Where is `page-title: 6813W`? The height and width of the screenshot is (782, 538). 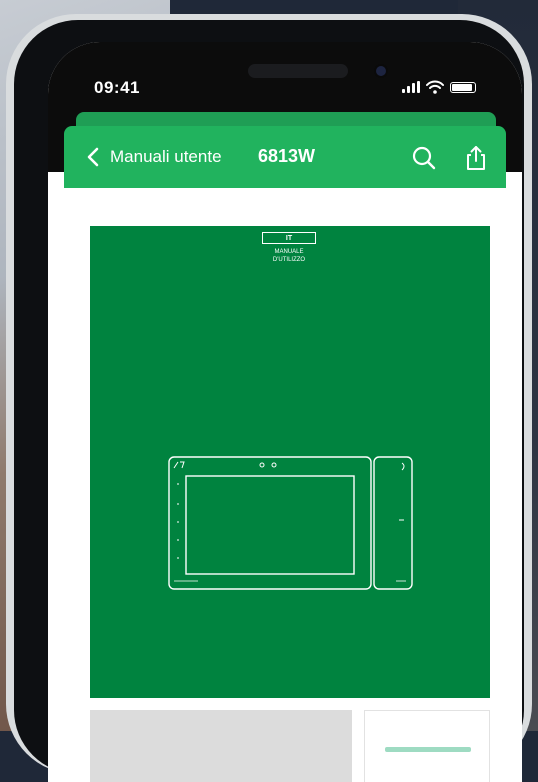
page-title: 6813W is located at coordinates (287, 156).